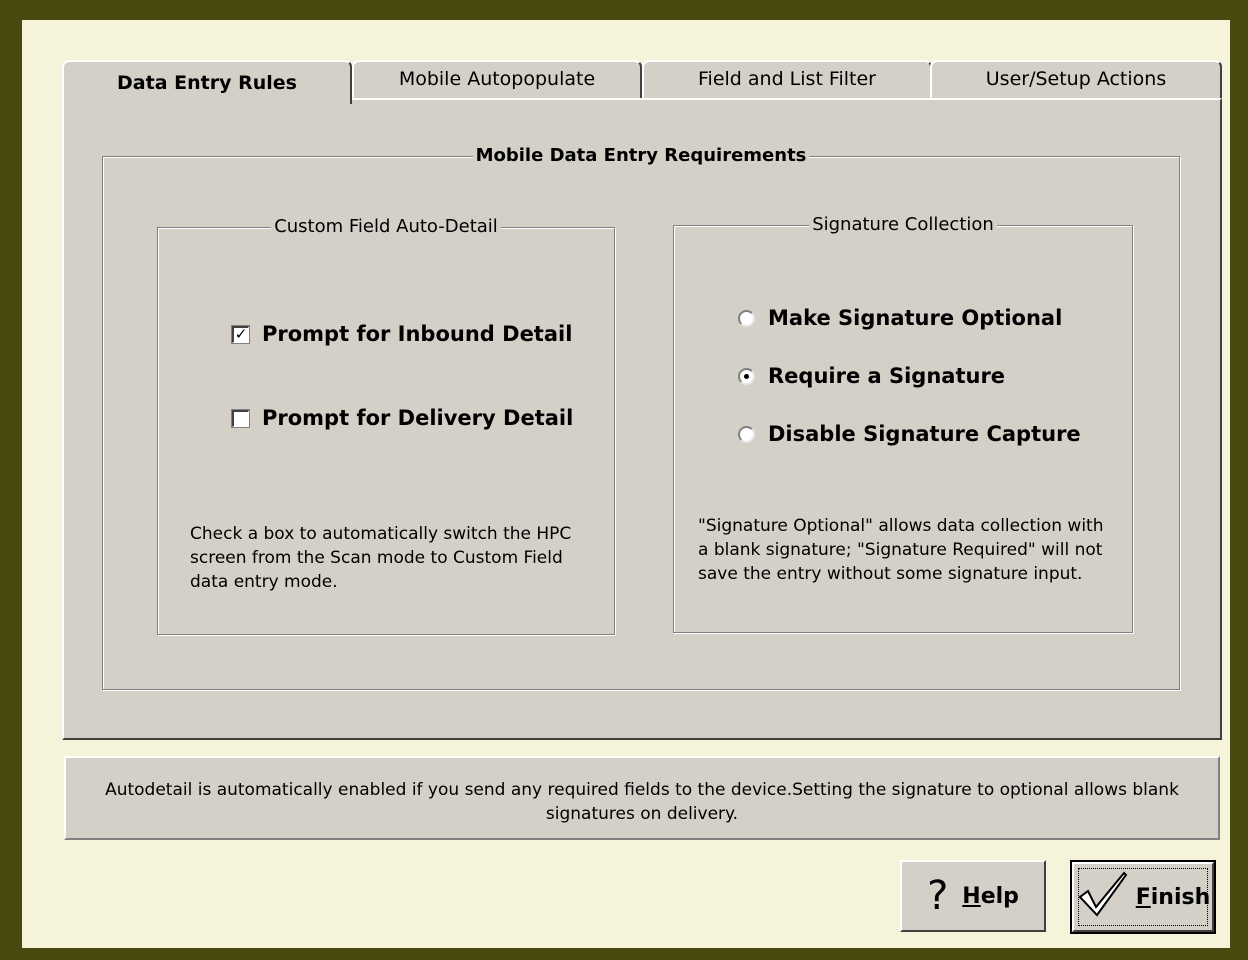 The image size is (1248, 960). What do you see at coordinates (386, 227) in the screenshot?
I see `group-title: Custom Field Auto-Detail` at bounding box center [386, 227].